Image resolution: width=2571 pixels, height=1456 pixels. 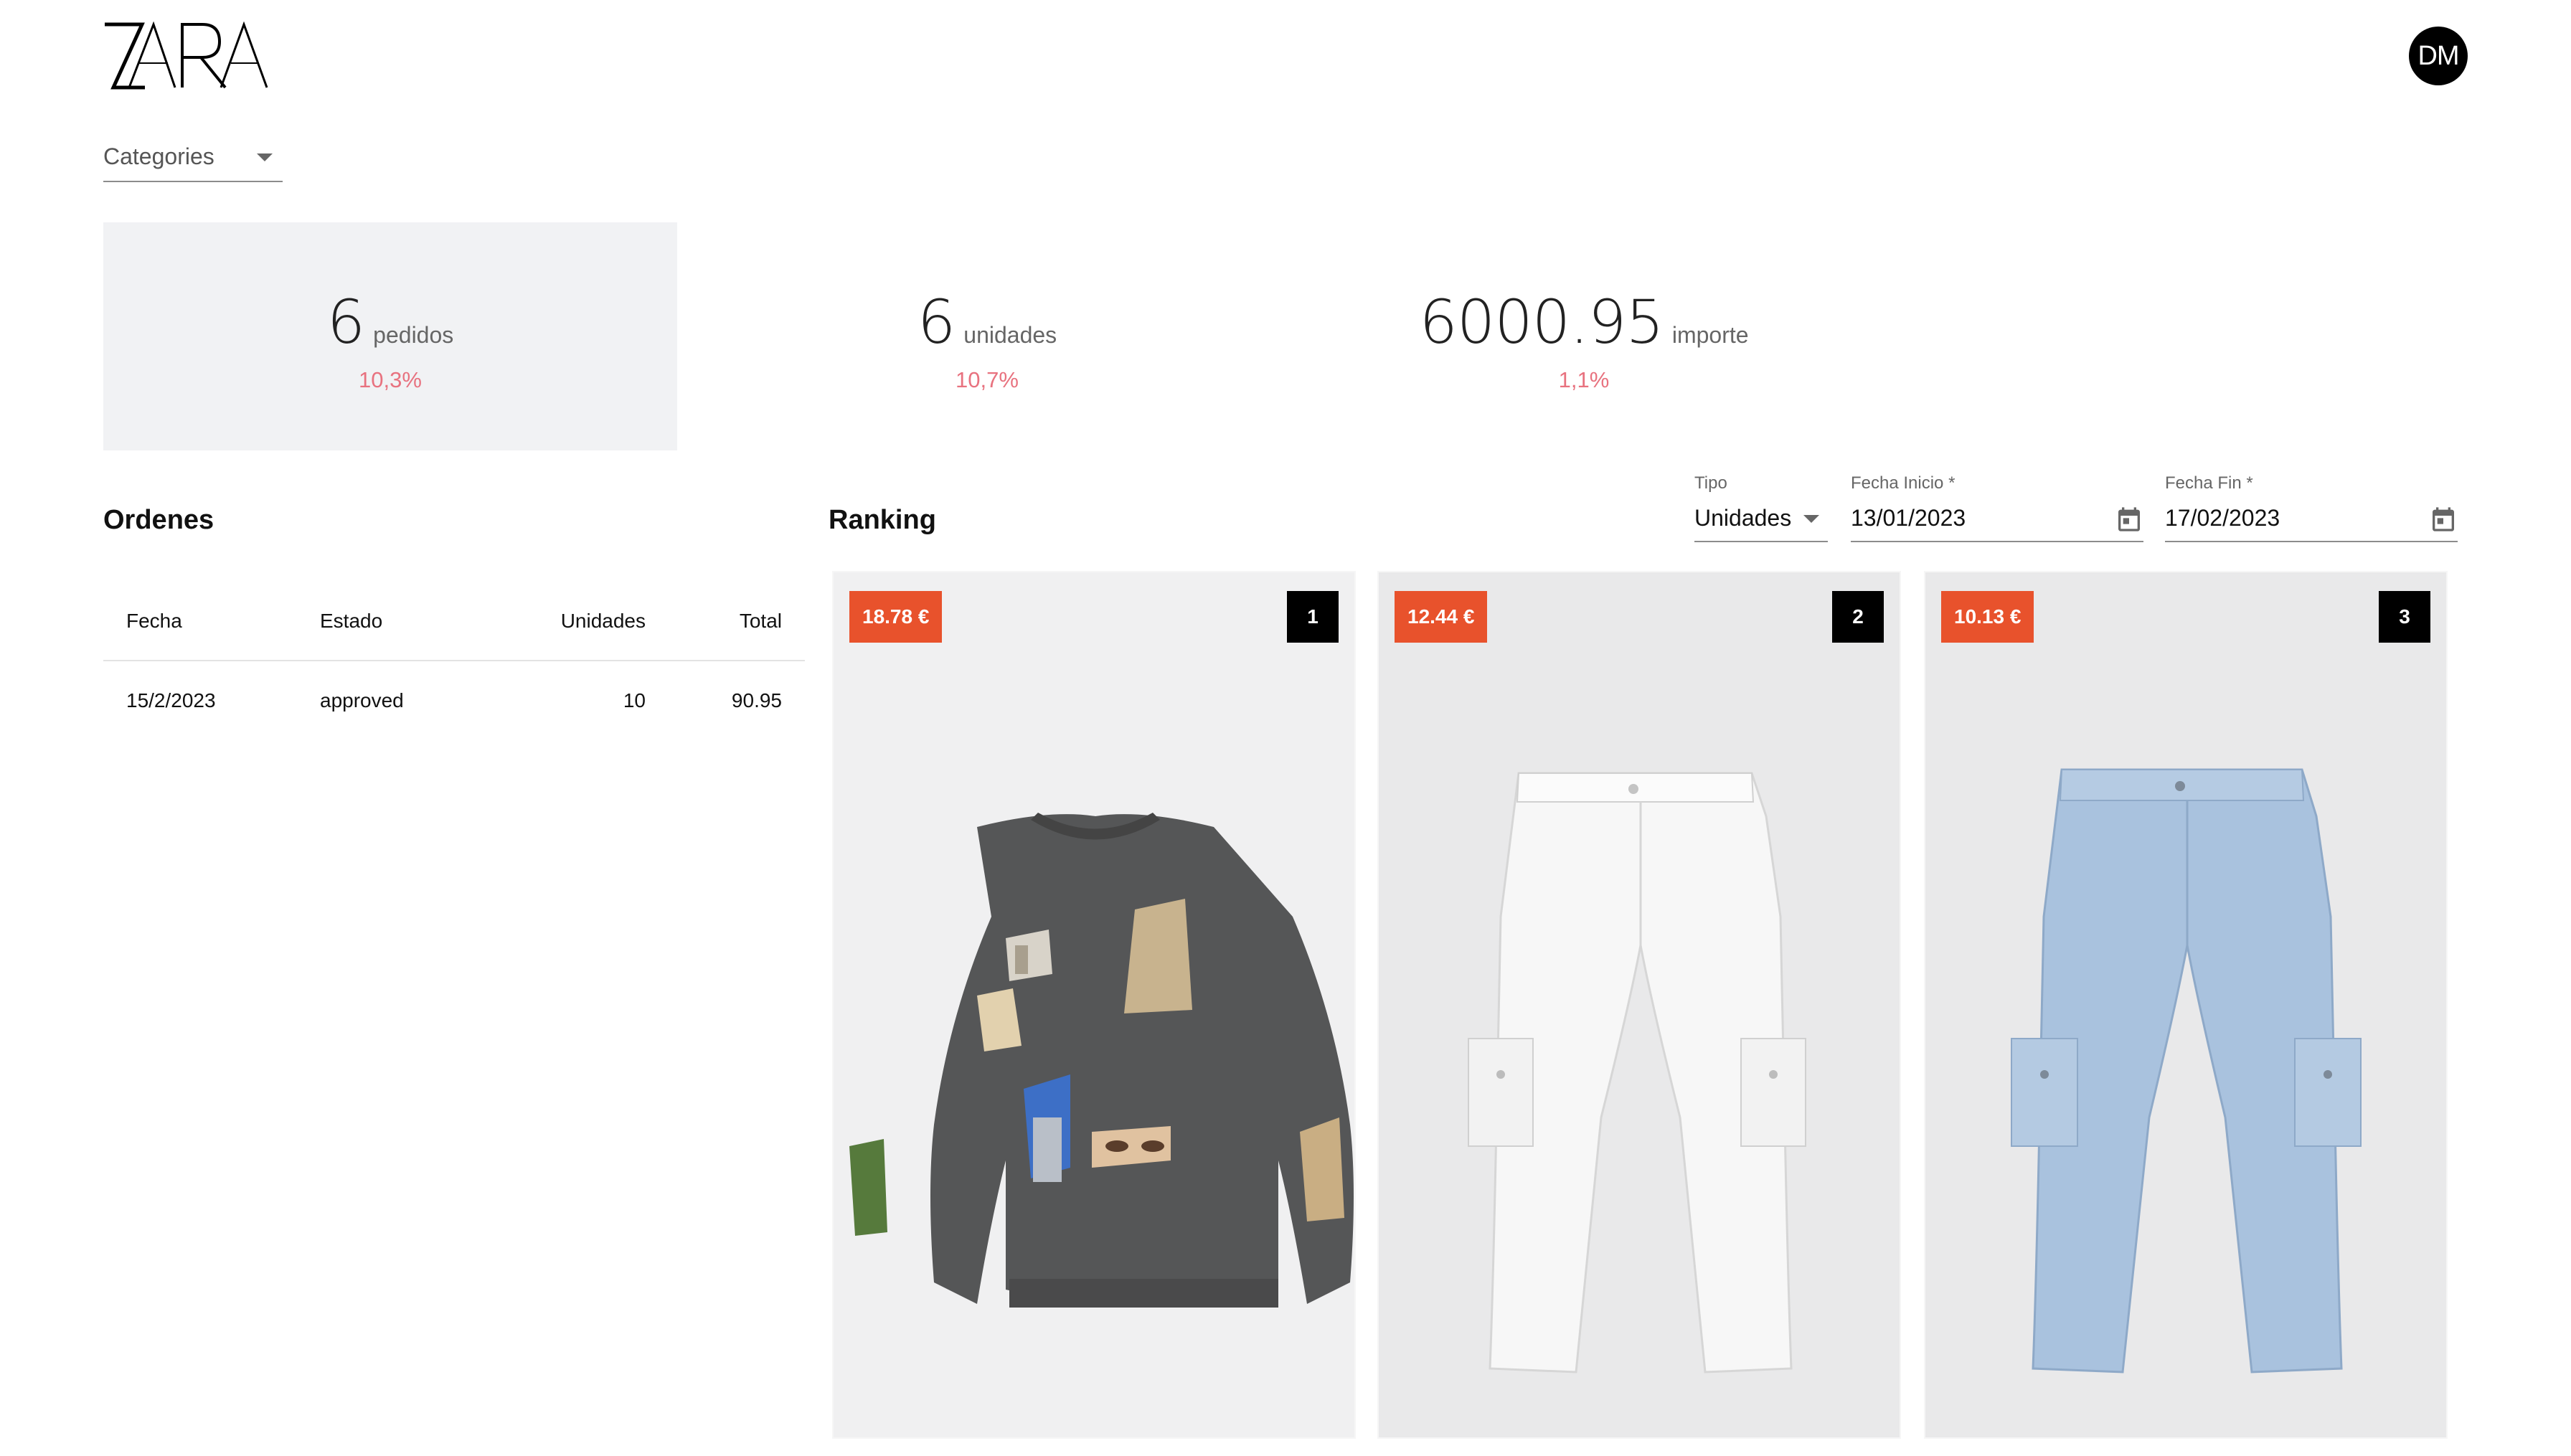 What do you see at coordinates (1010, 335) in the screenshot?
I see `kpi-unit: unidades` at bounding box center [1010, 335].